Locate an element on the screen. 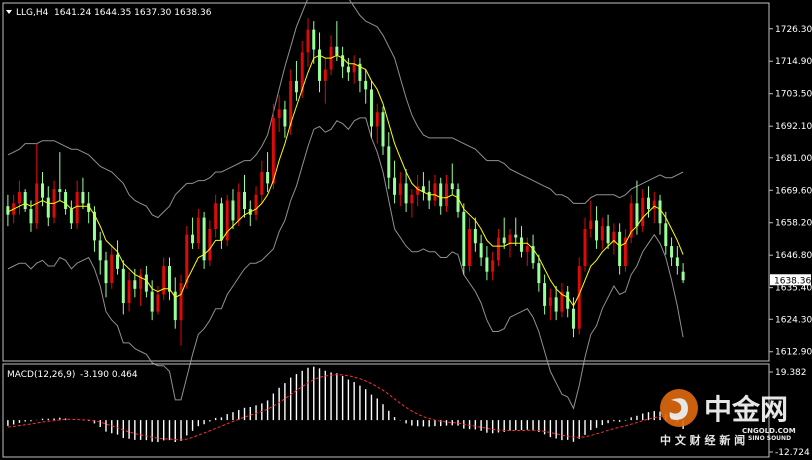 This screenshot has width=812, height=460. cngold-name: 中金网 is located at coordinates (746, 409).